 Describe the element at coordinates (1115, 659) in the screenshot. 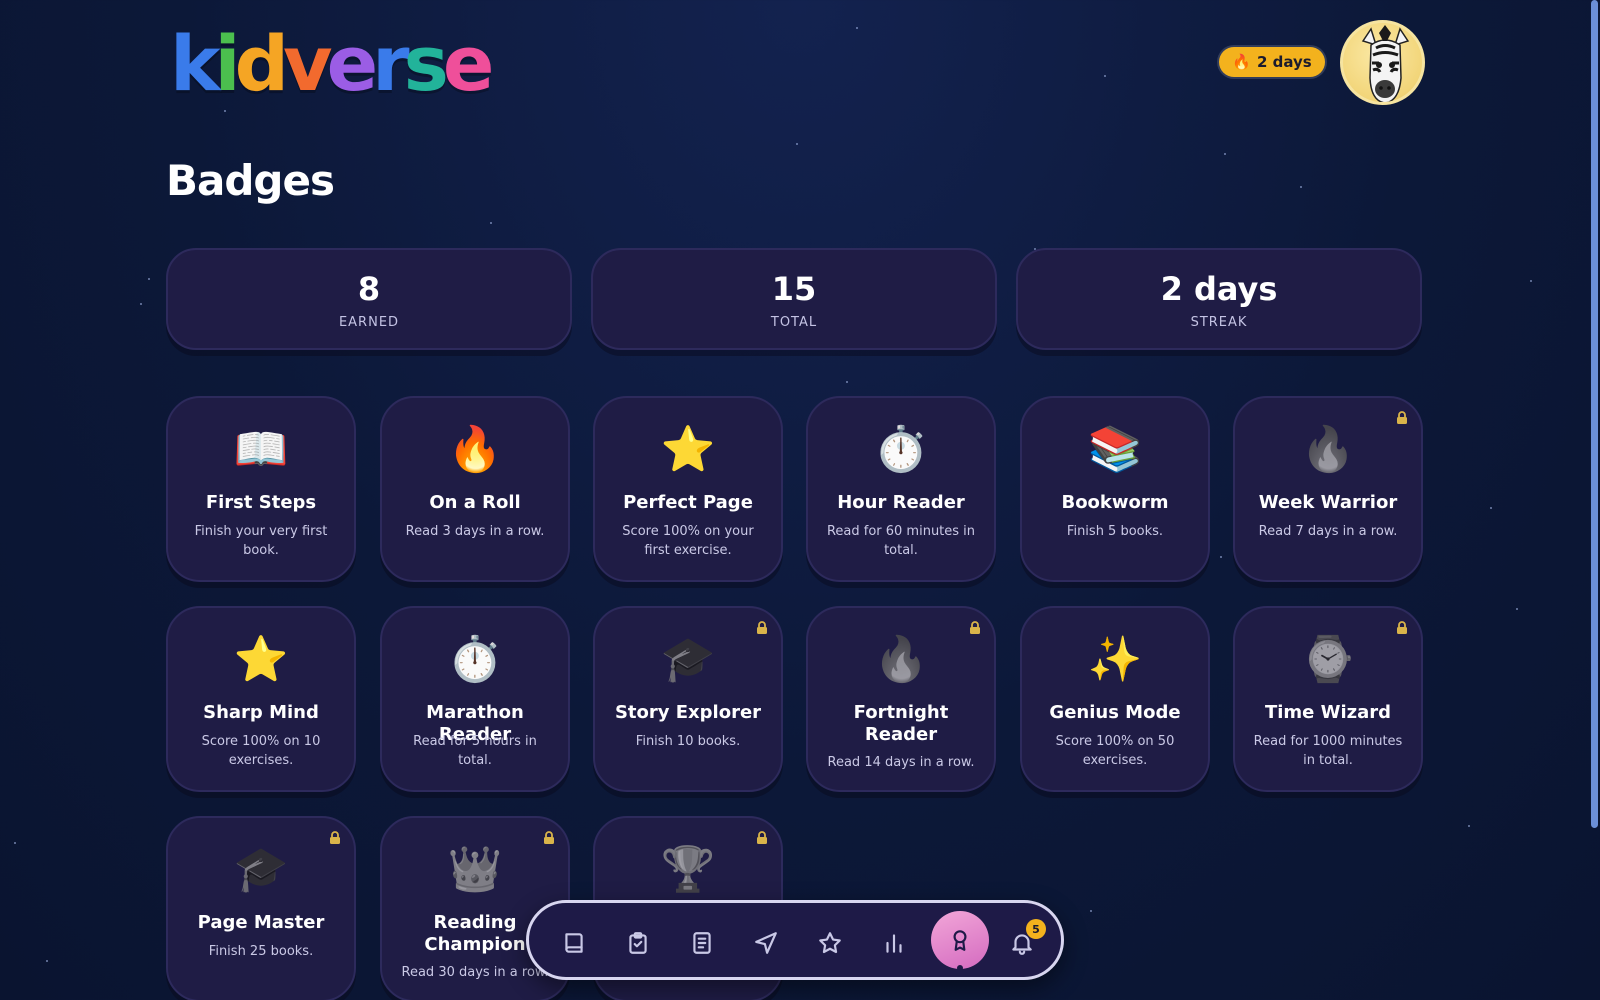

I see `sparkles-icon: ✨` at that location.